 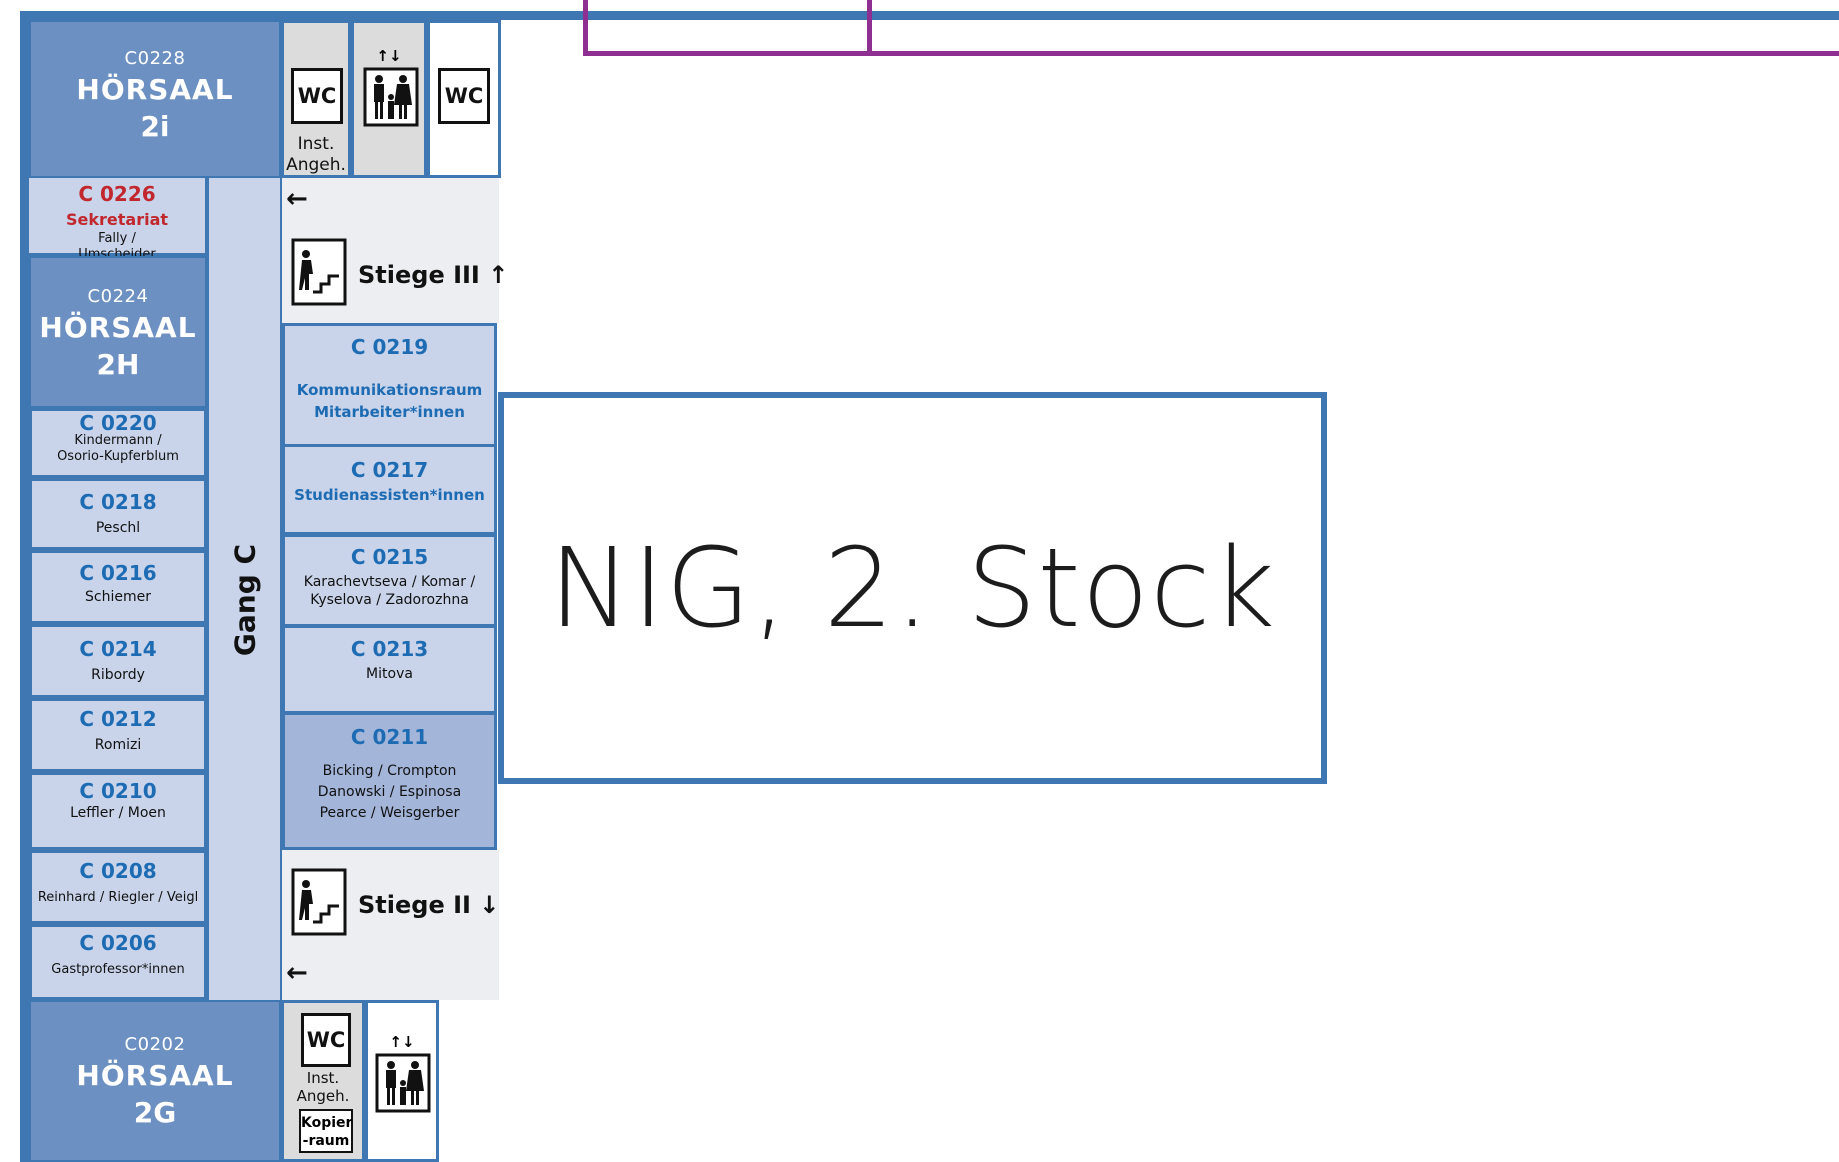 I want to click on room-c0216: C 0216 Schiemer, so click(x=118, y=587).